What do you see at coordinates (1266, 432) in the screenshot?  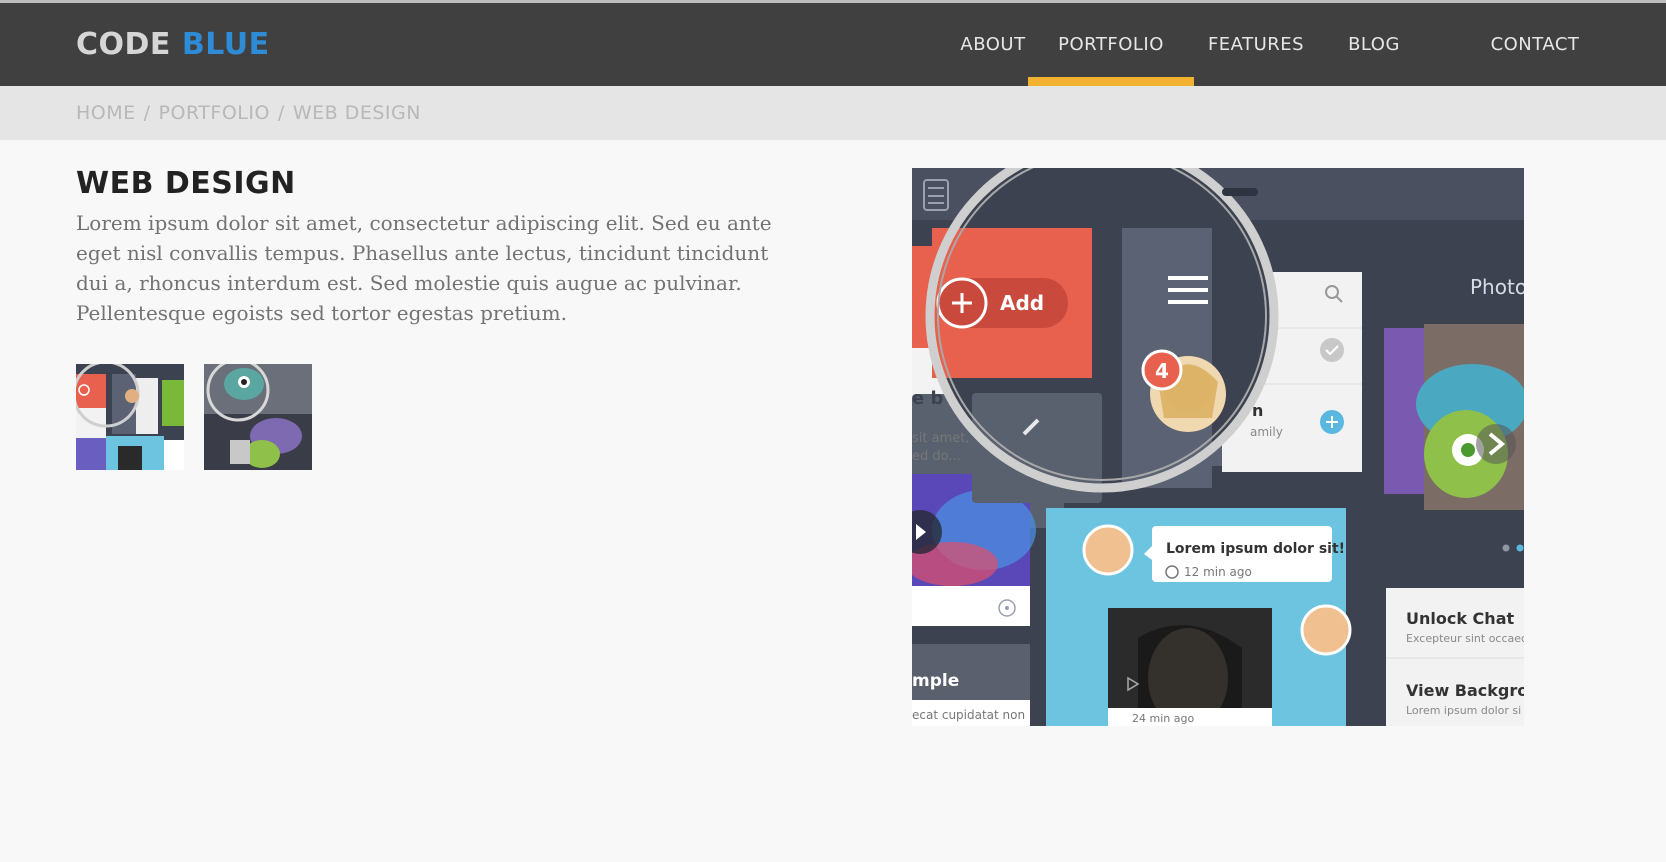 I see `contact-sub: amily` at bounding box center [1266, 432].